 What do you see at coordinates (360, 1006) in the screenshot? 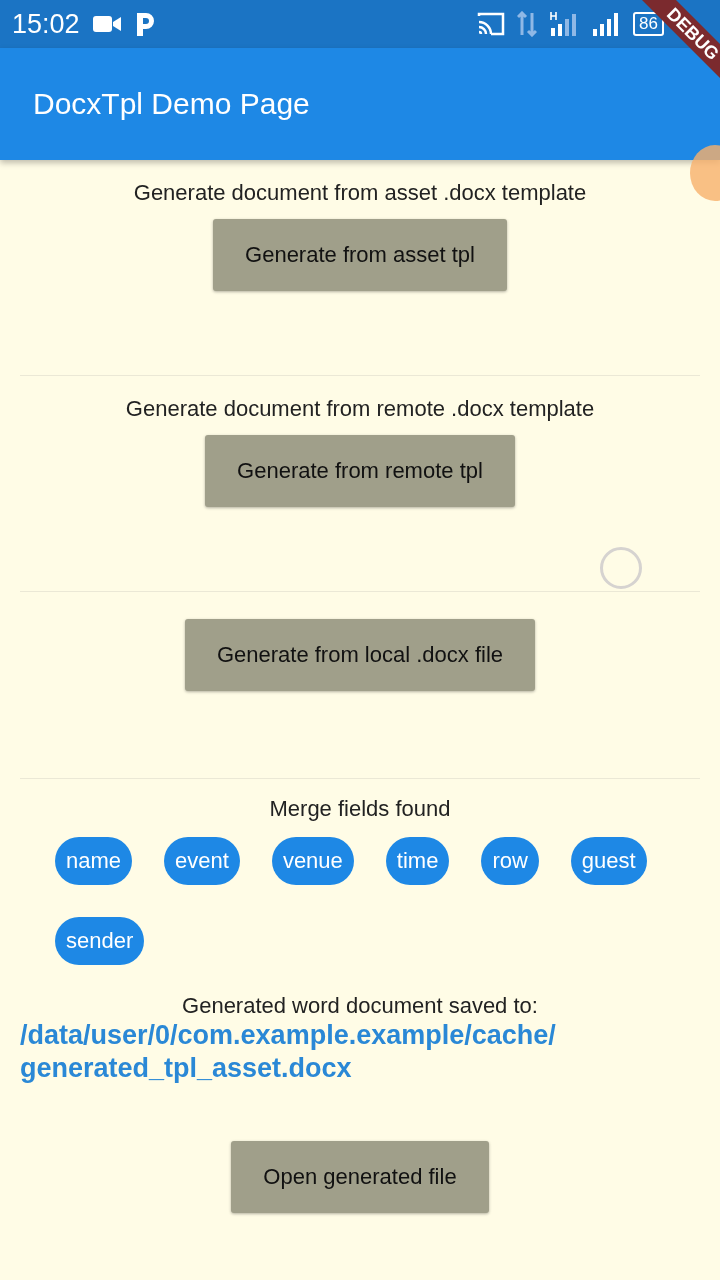
I see `saved-caption: Generated word document saved to:` at bounding box center [360, 1006].